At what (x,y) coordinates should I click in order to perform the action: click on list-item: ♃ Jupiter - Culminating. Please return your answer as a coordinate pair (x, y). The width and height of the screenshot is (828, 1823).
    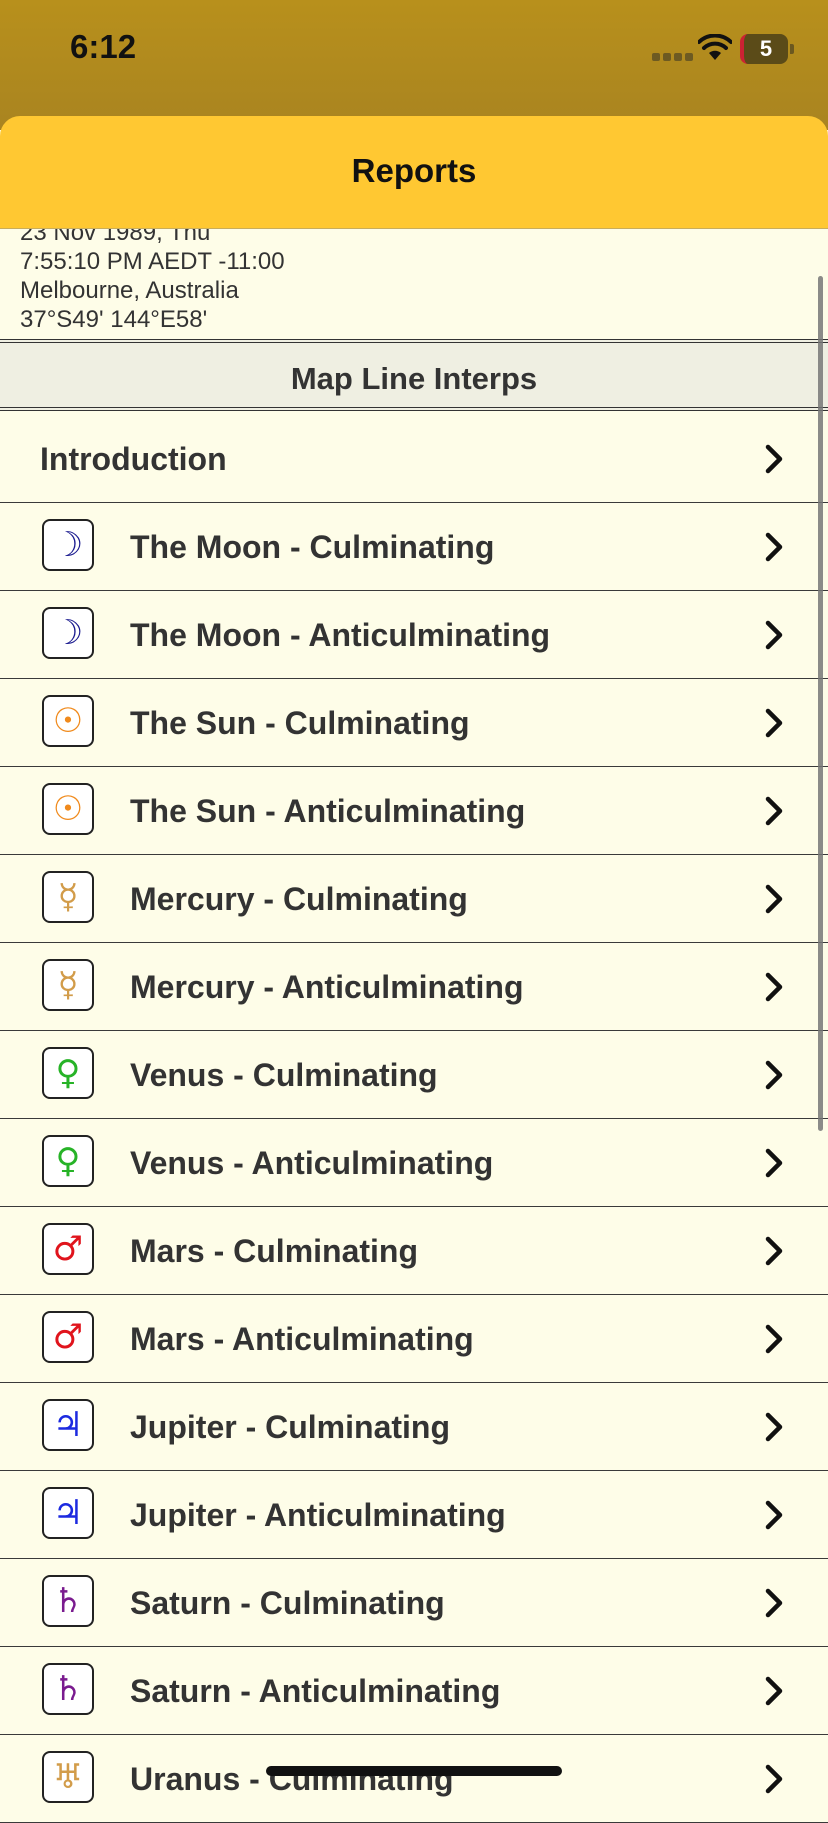
    Looking at the image, I should click on (414, 1427).